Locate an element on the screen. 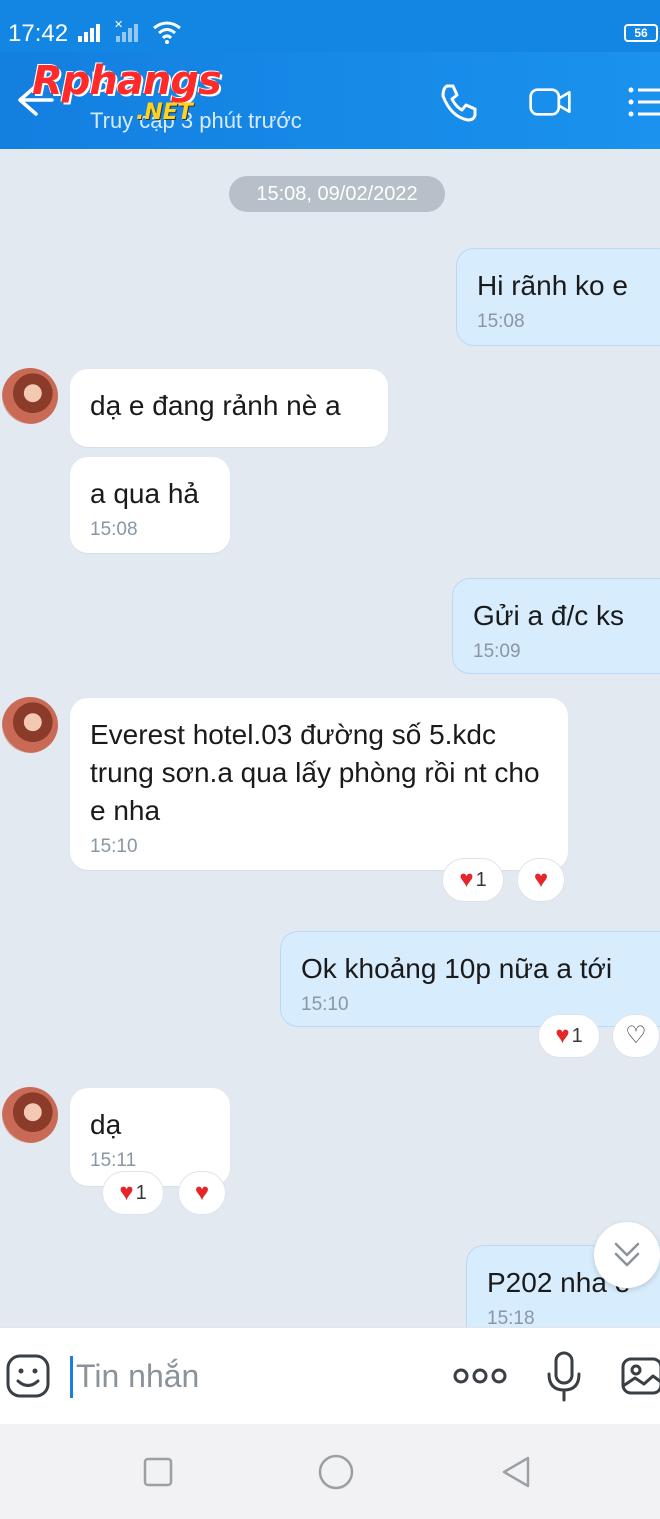 The width and height of the screenshot is (660, 1519). wifi-icon is located at coordinates (167, 32).